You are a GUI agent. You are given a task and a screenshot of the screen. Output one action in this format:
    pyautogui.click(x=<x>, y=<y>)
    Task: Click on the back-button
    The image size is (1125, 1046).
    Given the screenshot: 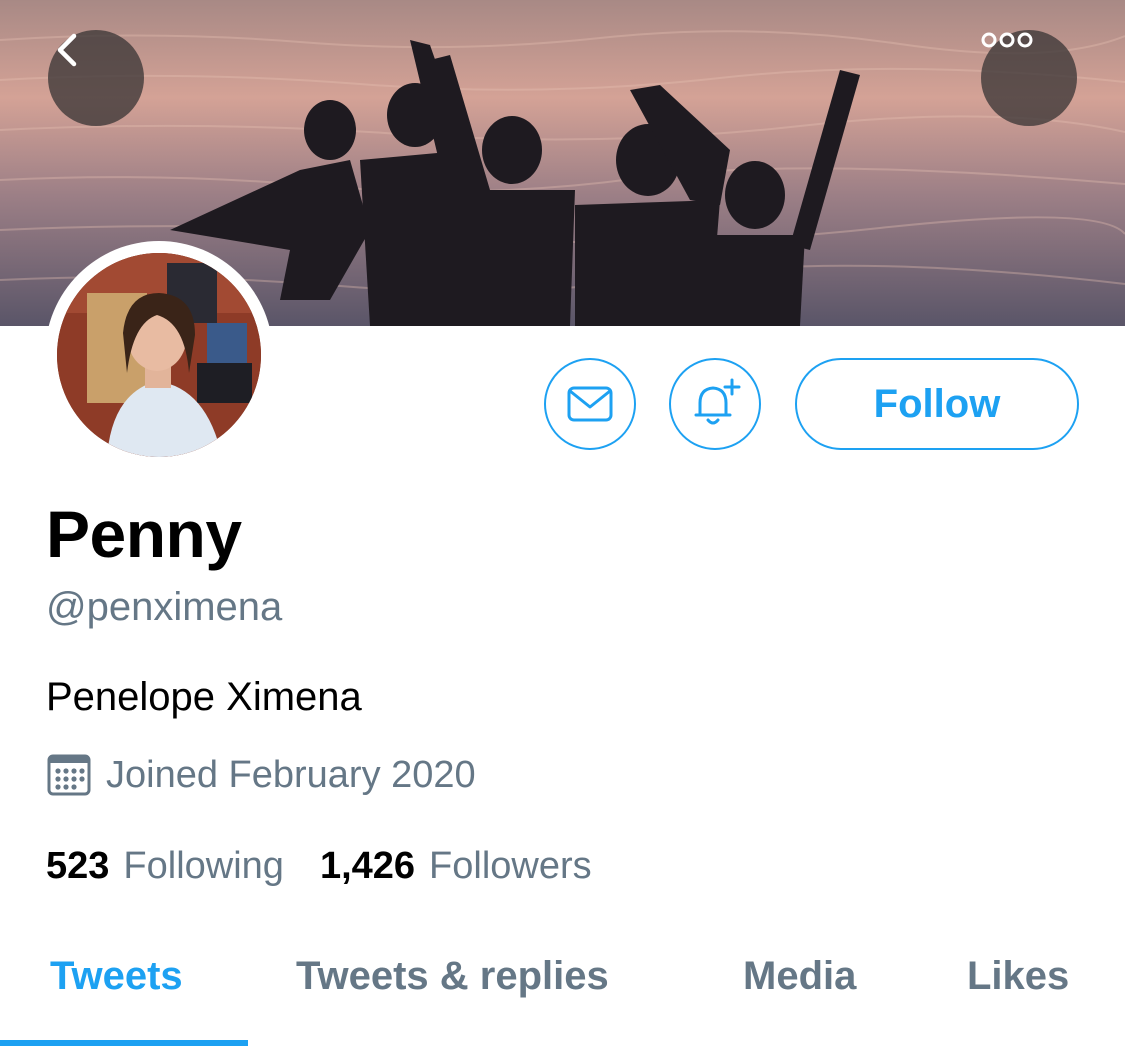 What is the action you would take?
    pyautogui.click(x=96, y=78)
    